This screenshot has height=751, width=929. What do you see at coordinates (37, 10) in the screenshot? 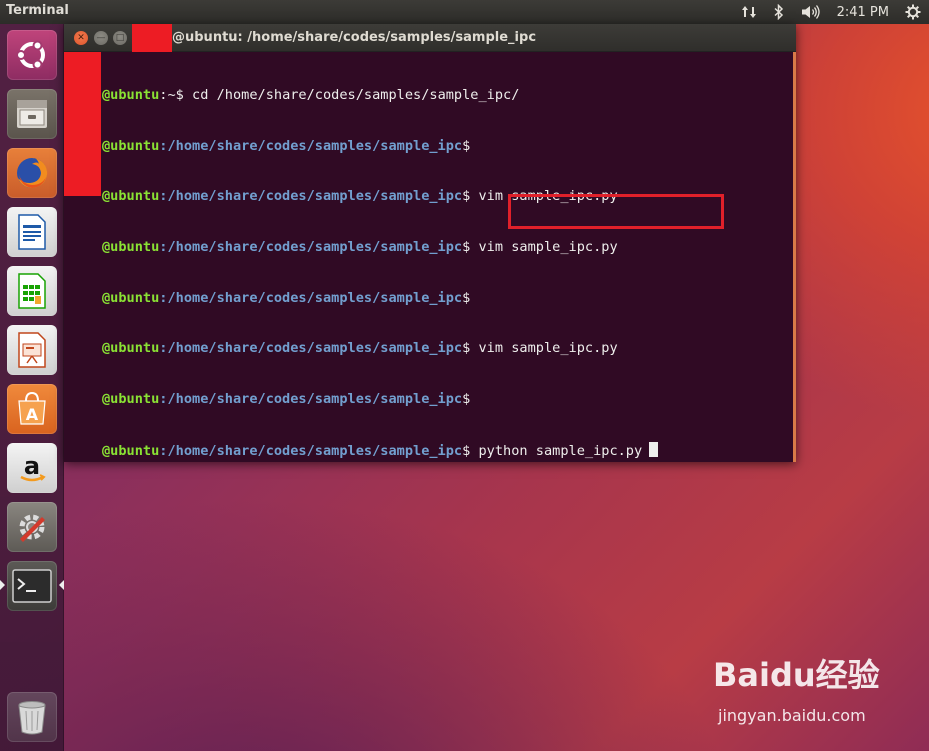
I see `active-app-title: Terminal` at bounding box center [37, 10].